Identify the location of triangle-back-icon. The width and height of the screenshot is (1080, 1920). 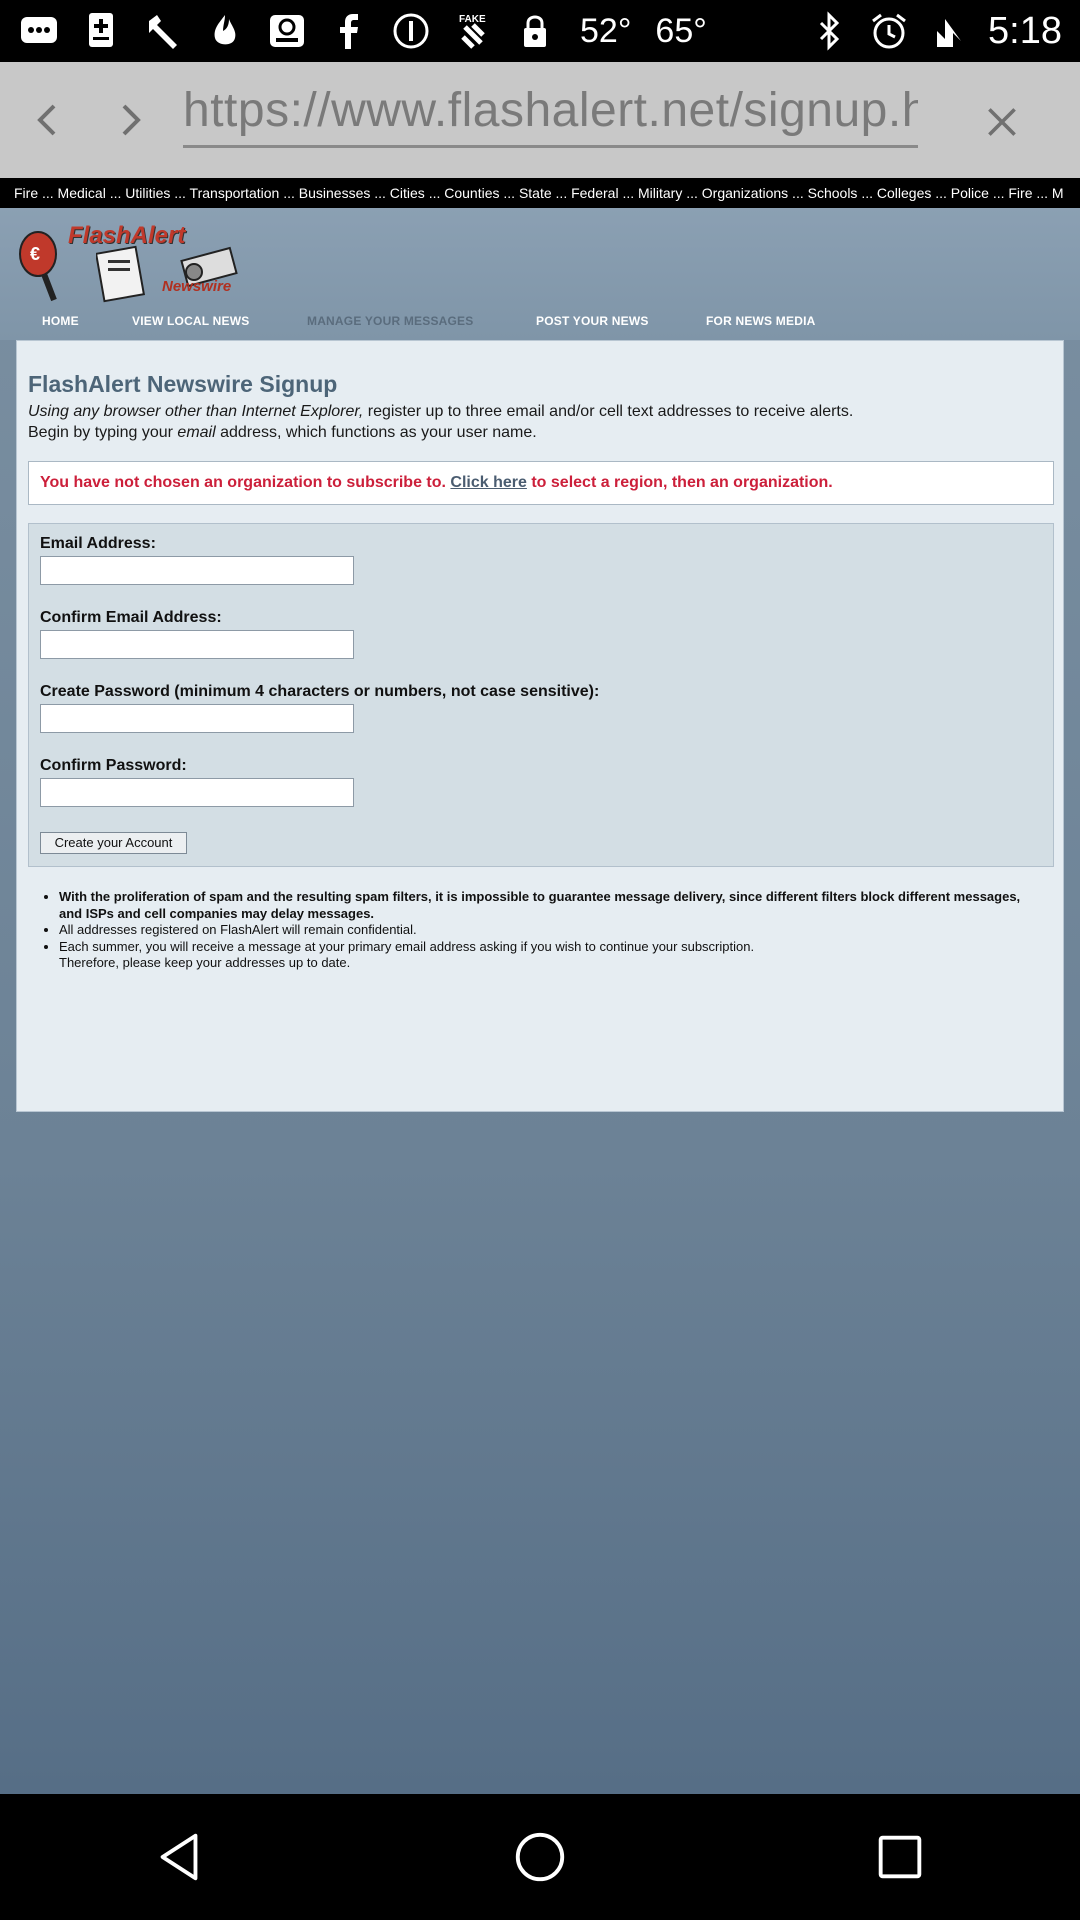
(179, 1857).